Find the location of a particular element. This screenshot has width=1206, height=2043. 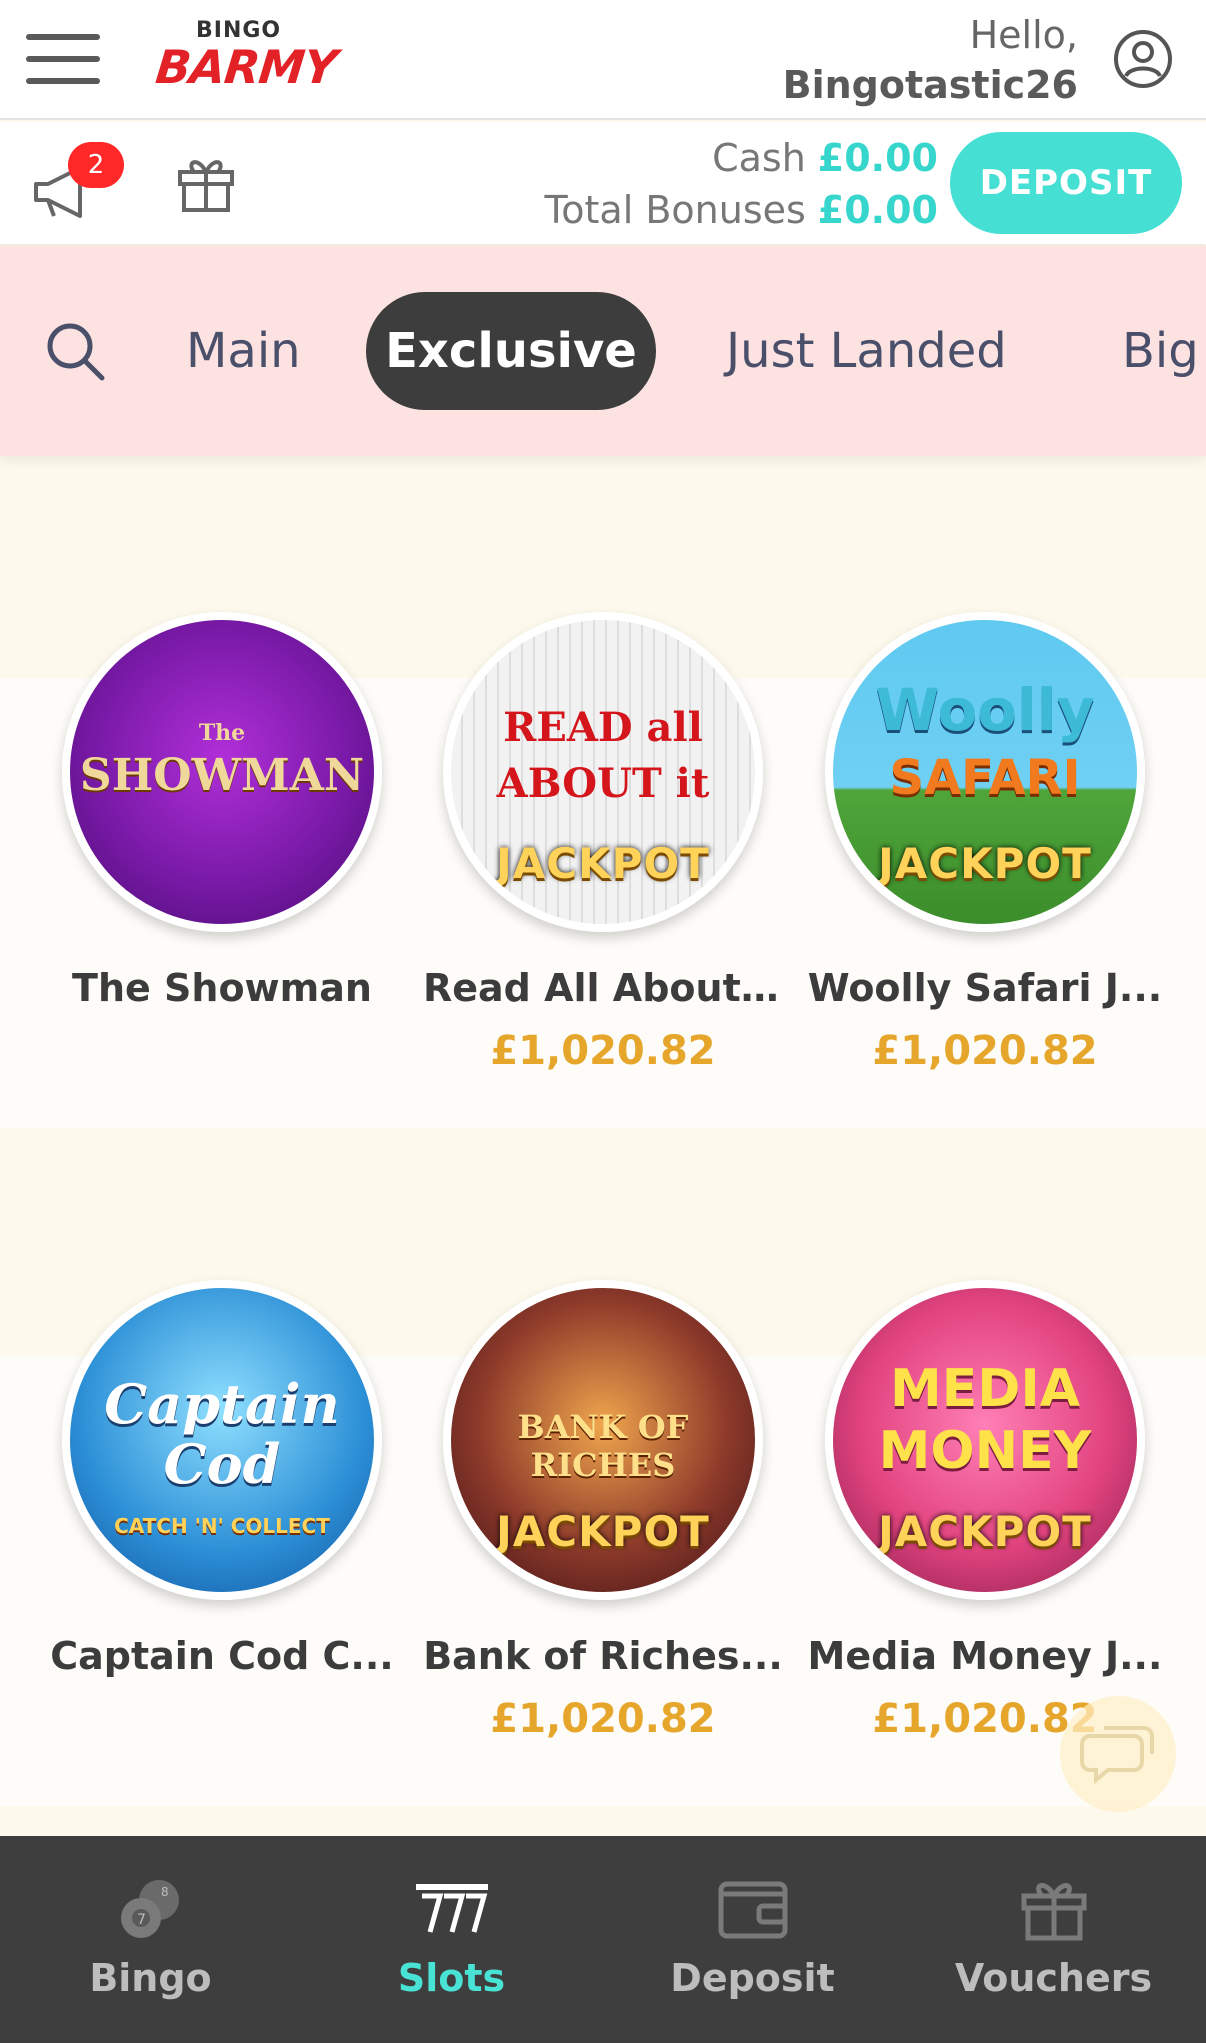

game-name: The Showman is located at coordinates (222, 988).